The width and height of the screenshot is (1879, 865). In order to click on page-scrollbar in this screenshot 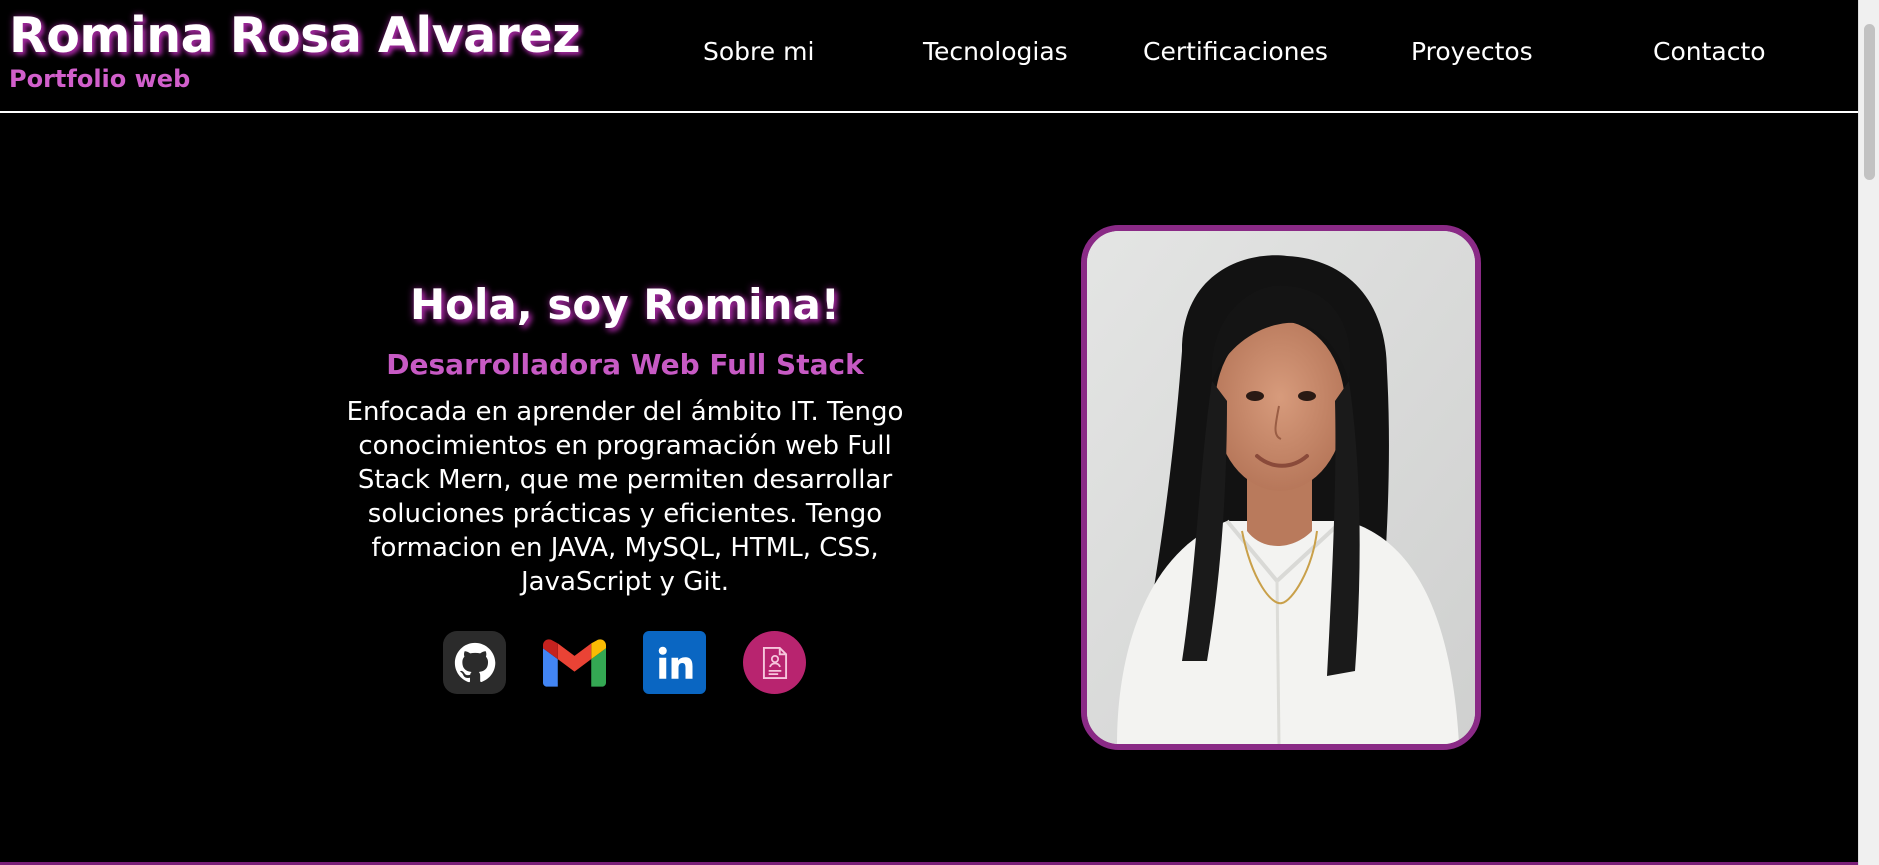, I will do `click(1868, 432)`.